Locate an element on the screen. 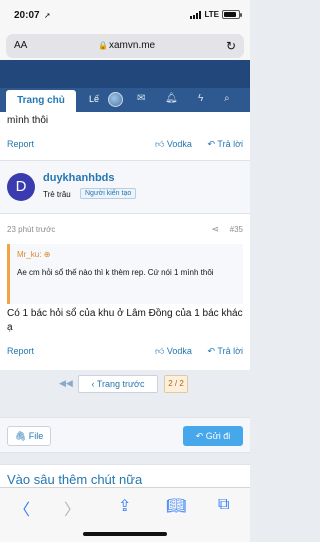 The width and height of the screenshot is (320, 542). mail-icon: ✉ is located at coordinates (141, 98).